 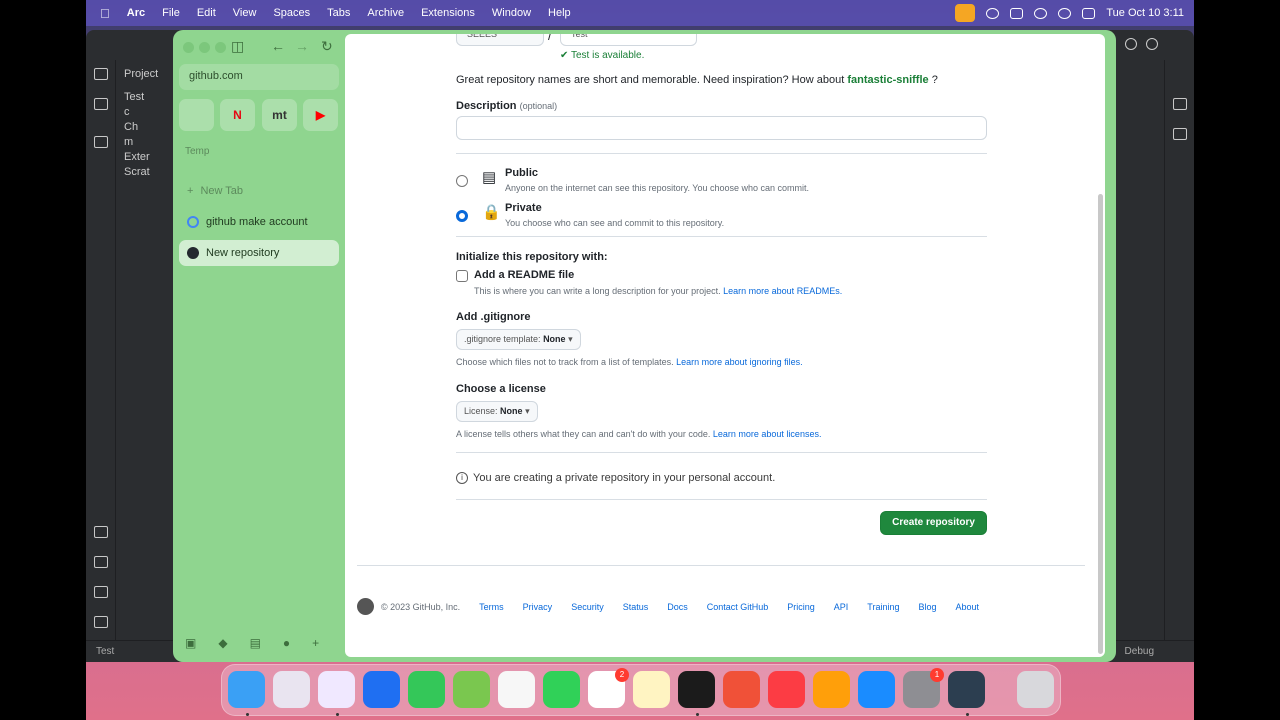 I want to click on license-learn-link: Learn more about licenses., so click(x=767, y=434).